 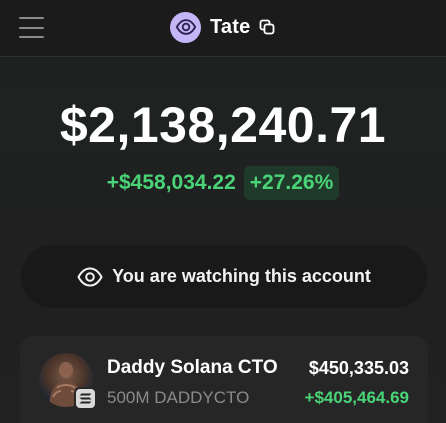 What do you see at coordinates (358, 368) in the screenshot?
I see `token-value: $450,335.03` at bounding box center [358, 368].